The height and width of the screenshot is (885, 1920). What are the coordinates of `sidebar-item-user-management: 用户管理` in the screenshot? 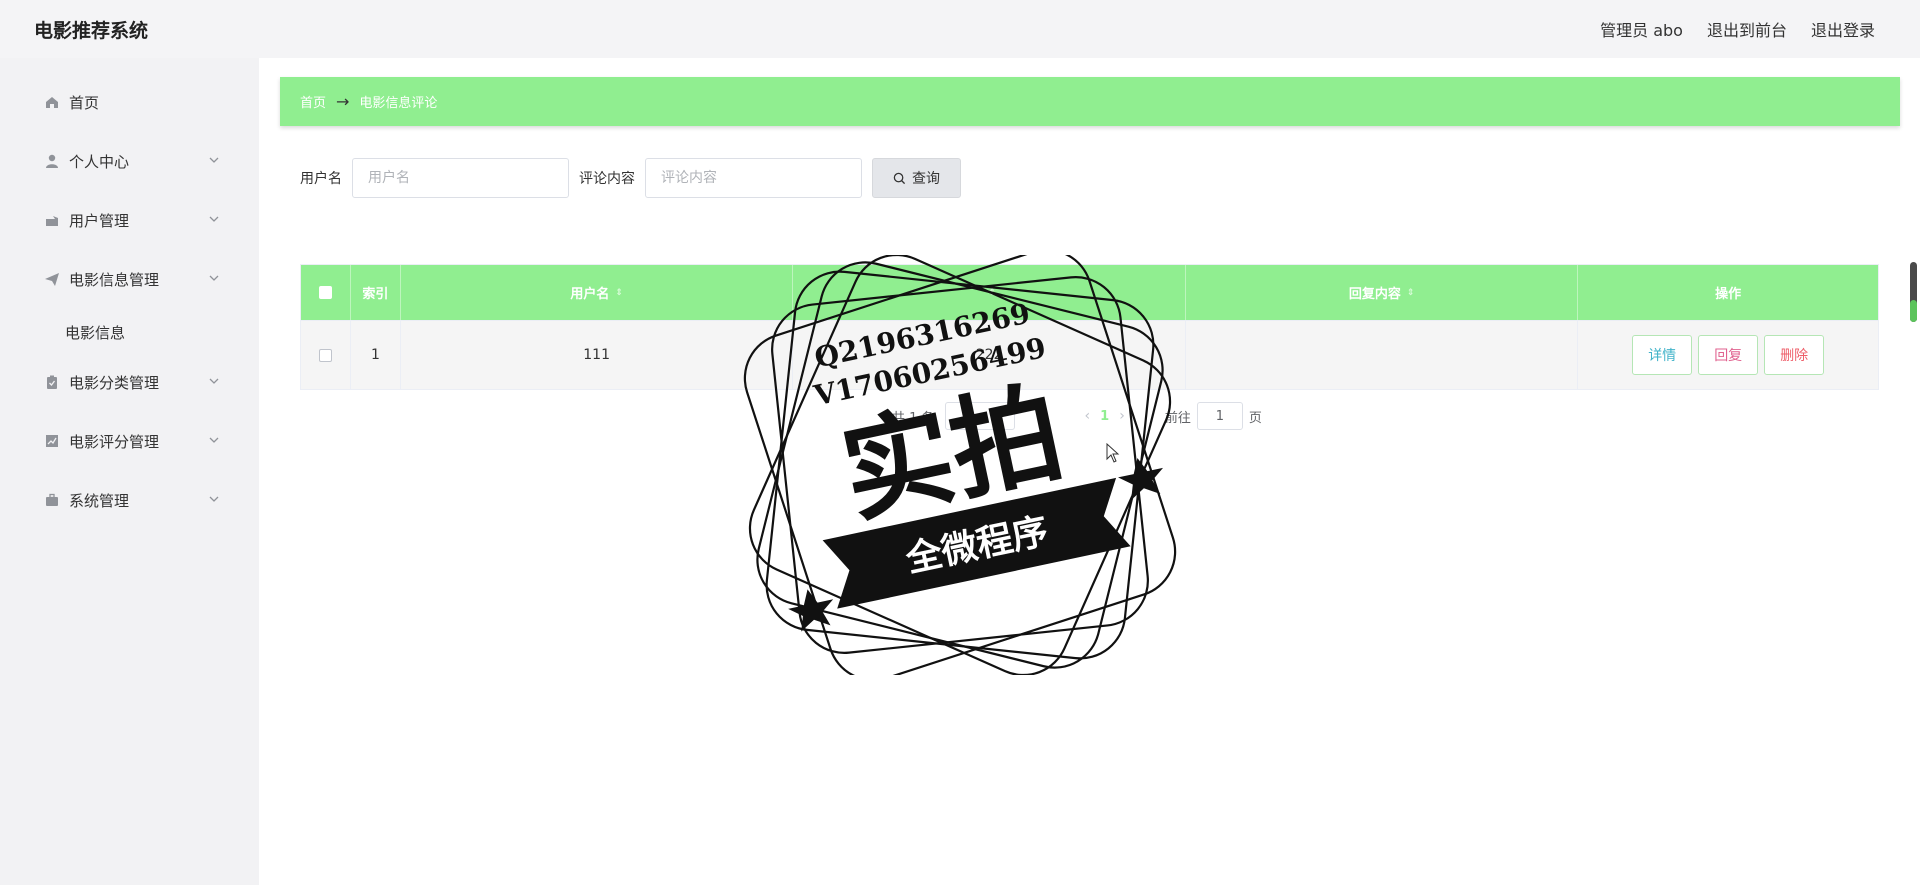 It's located at (129, 220).